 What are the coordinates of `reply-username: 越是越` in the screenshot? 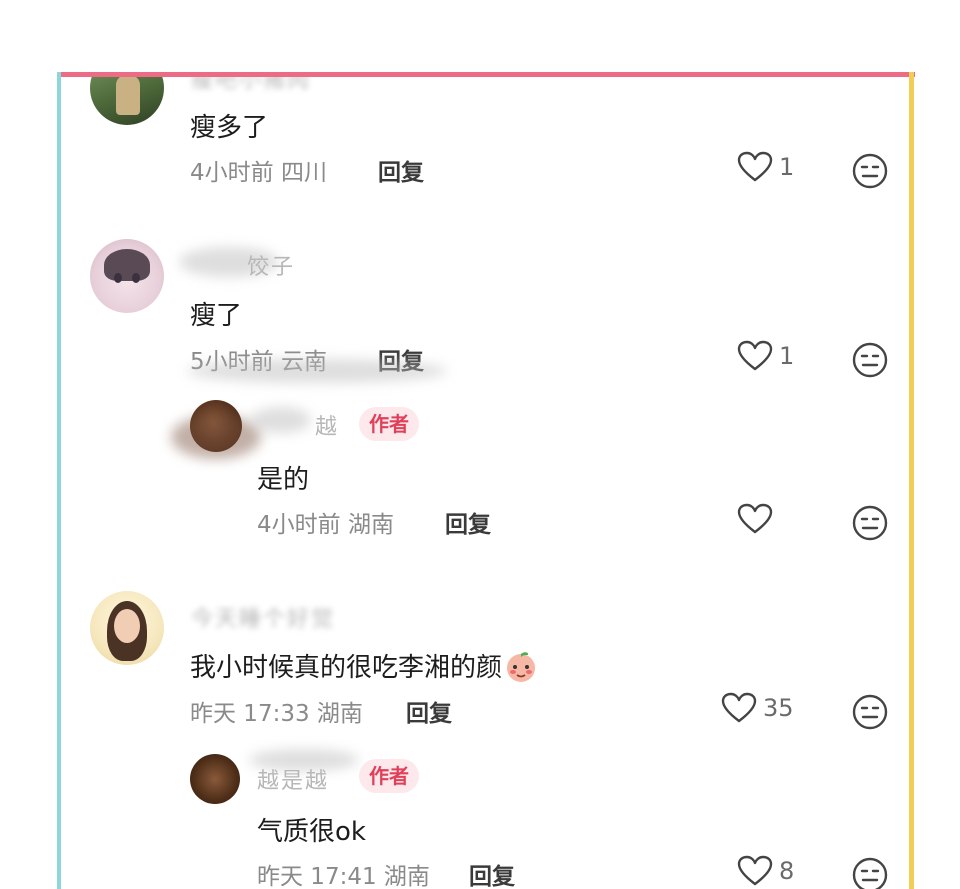 It's located at (293, 779).